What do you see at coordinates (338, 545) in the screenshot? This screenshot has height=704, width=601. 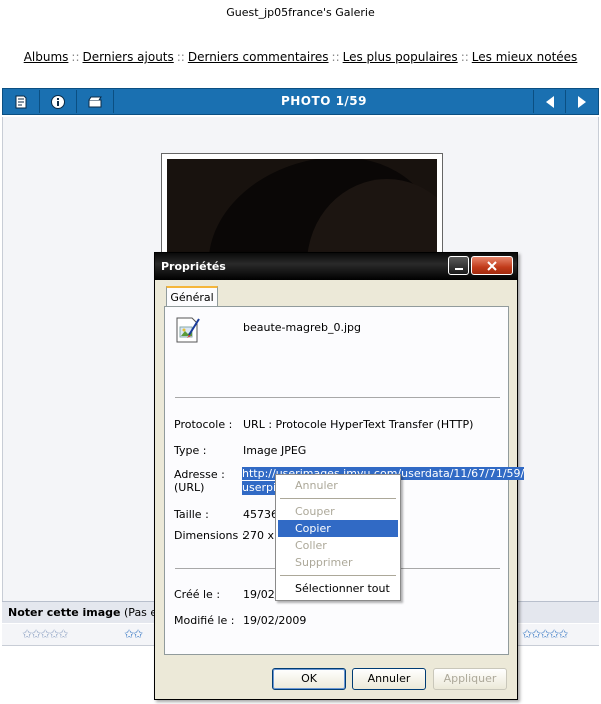 I see `menu-item-paste: Coller` at bounding box center [338, 545].